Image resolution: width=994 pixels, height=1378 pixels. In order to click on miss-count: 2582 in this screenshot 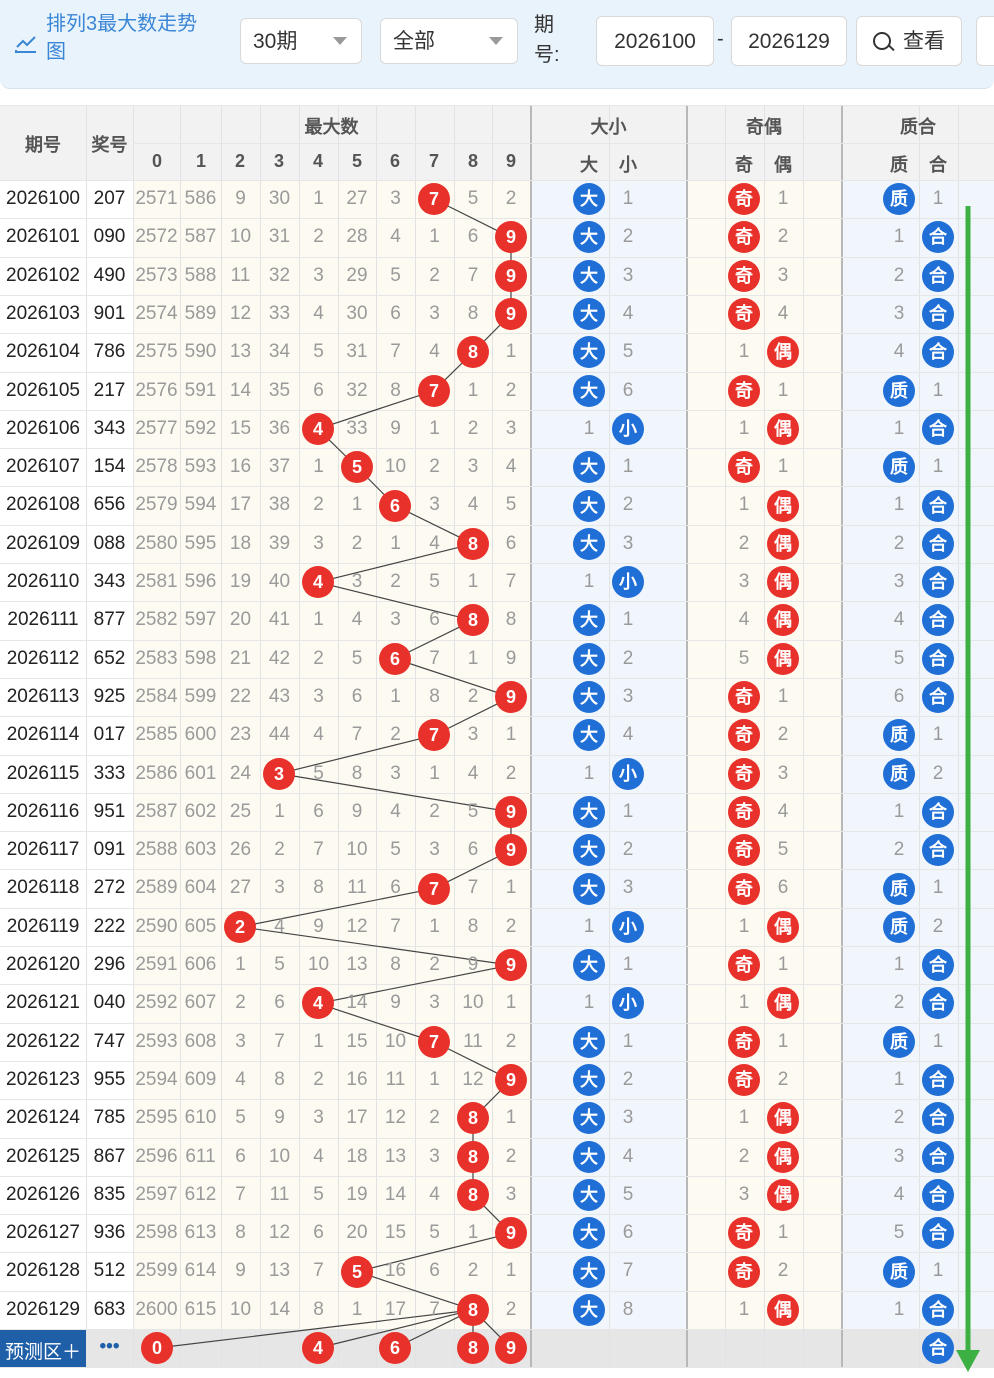, I will do `click(156, 620)`.